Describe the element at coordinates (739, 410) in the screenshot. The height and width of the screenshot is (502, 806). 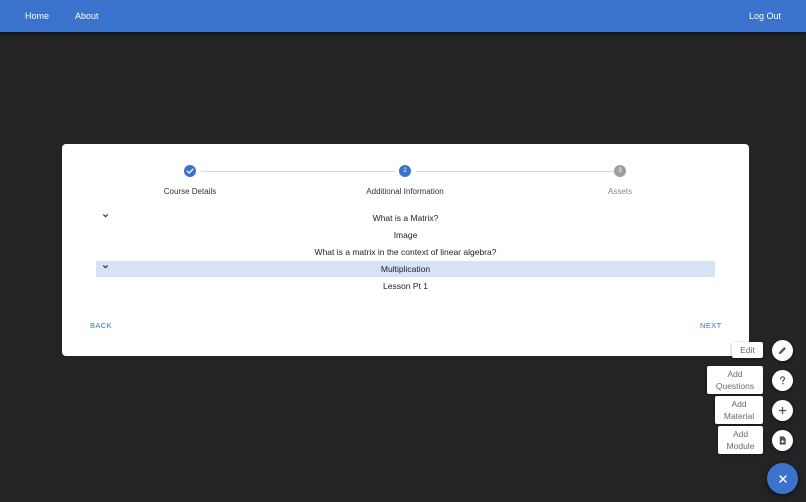
I see `add-material-tooltip: Add Material` at that location.